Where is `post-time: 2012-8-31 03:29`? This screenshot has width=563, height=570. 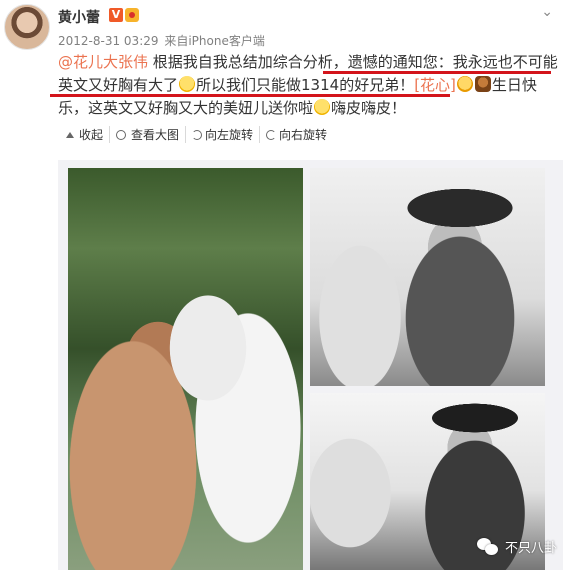
post-time: 2012-8-31 03:29 is located at coordinates (108, 41).